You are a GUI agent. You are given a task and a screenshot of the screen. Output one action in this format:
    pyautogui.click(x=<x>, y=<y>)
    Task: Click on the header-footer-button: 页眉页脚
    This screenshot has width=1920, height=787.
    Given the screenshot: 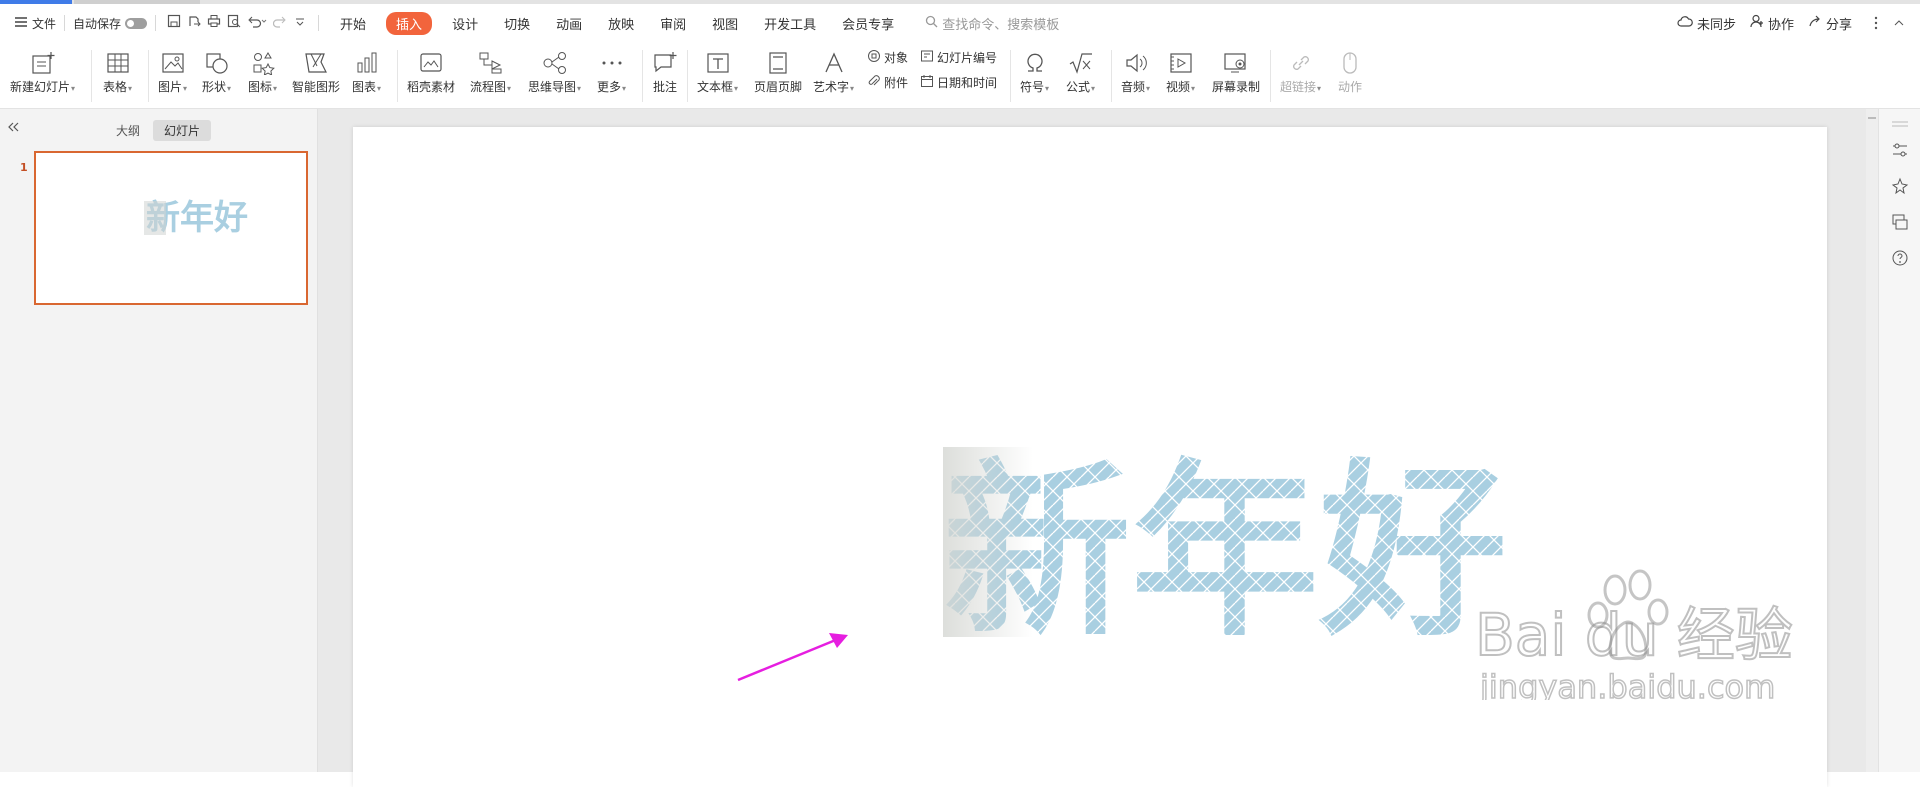 What is the action you would take?
    pyautogui.click(x=778, y=71)
    